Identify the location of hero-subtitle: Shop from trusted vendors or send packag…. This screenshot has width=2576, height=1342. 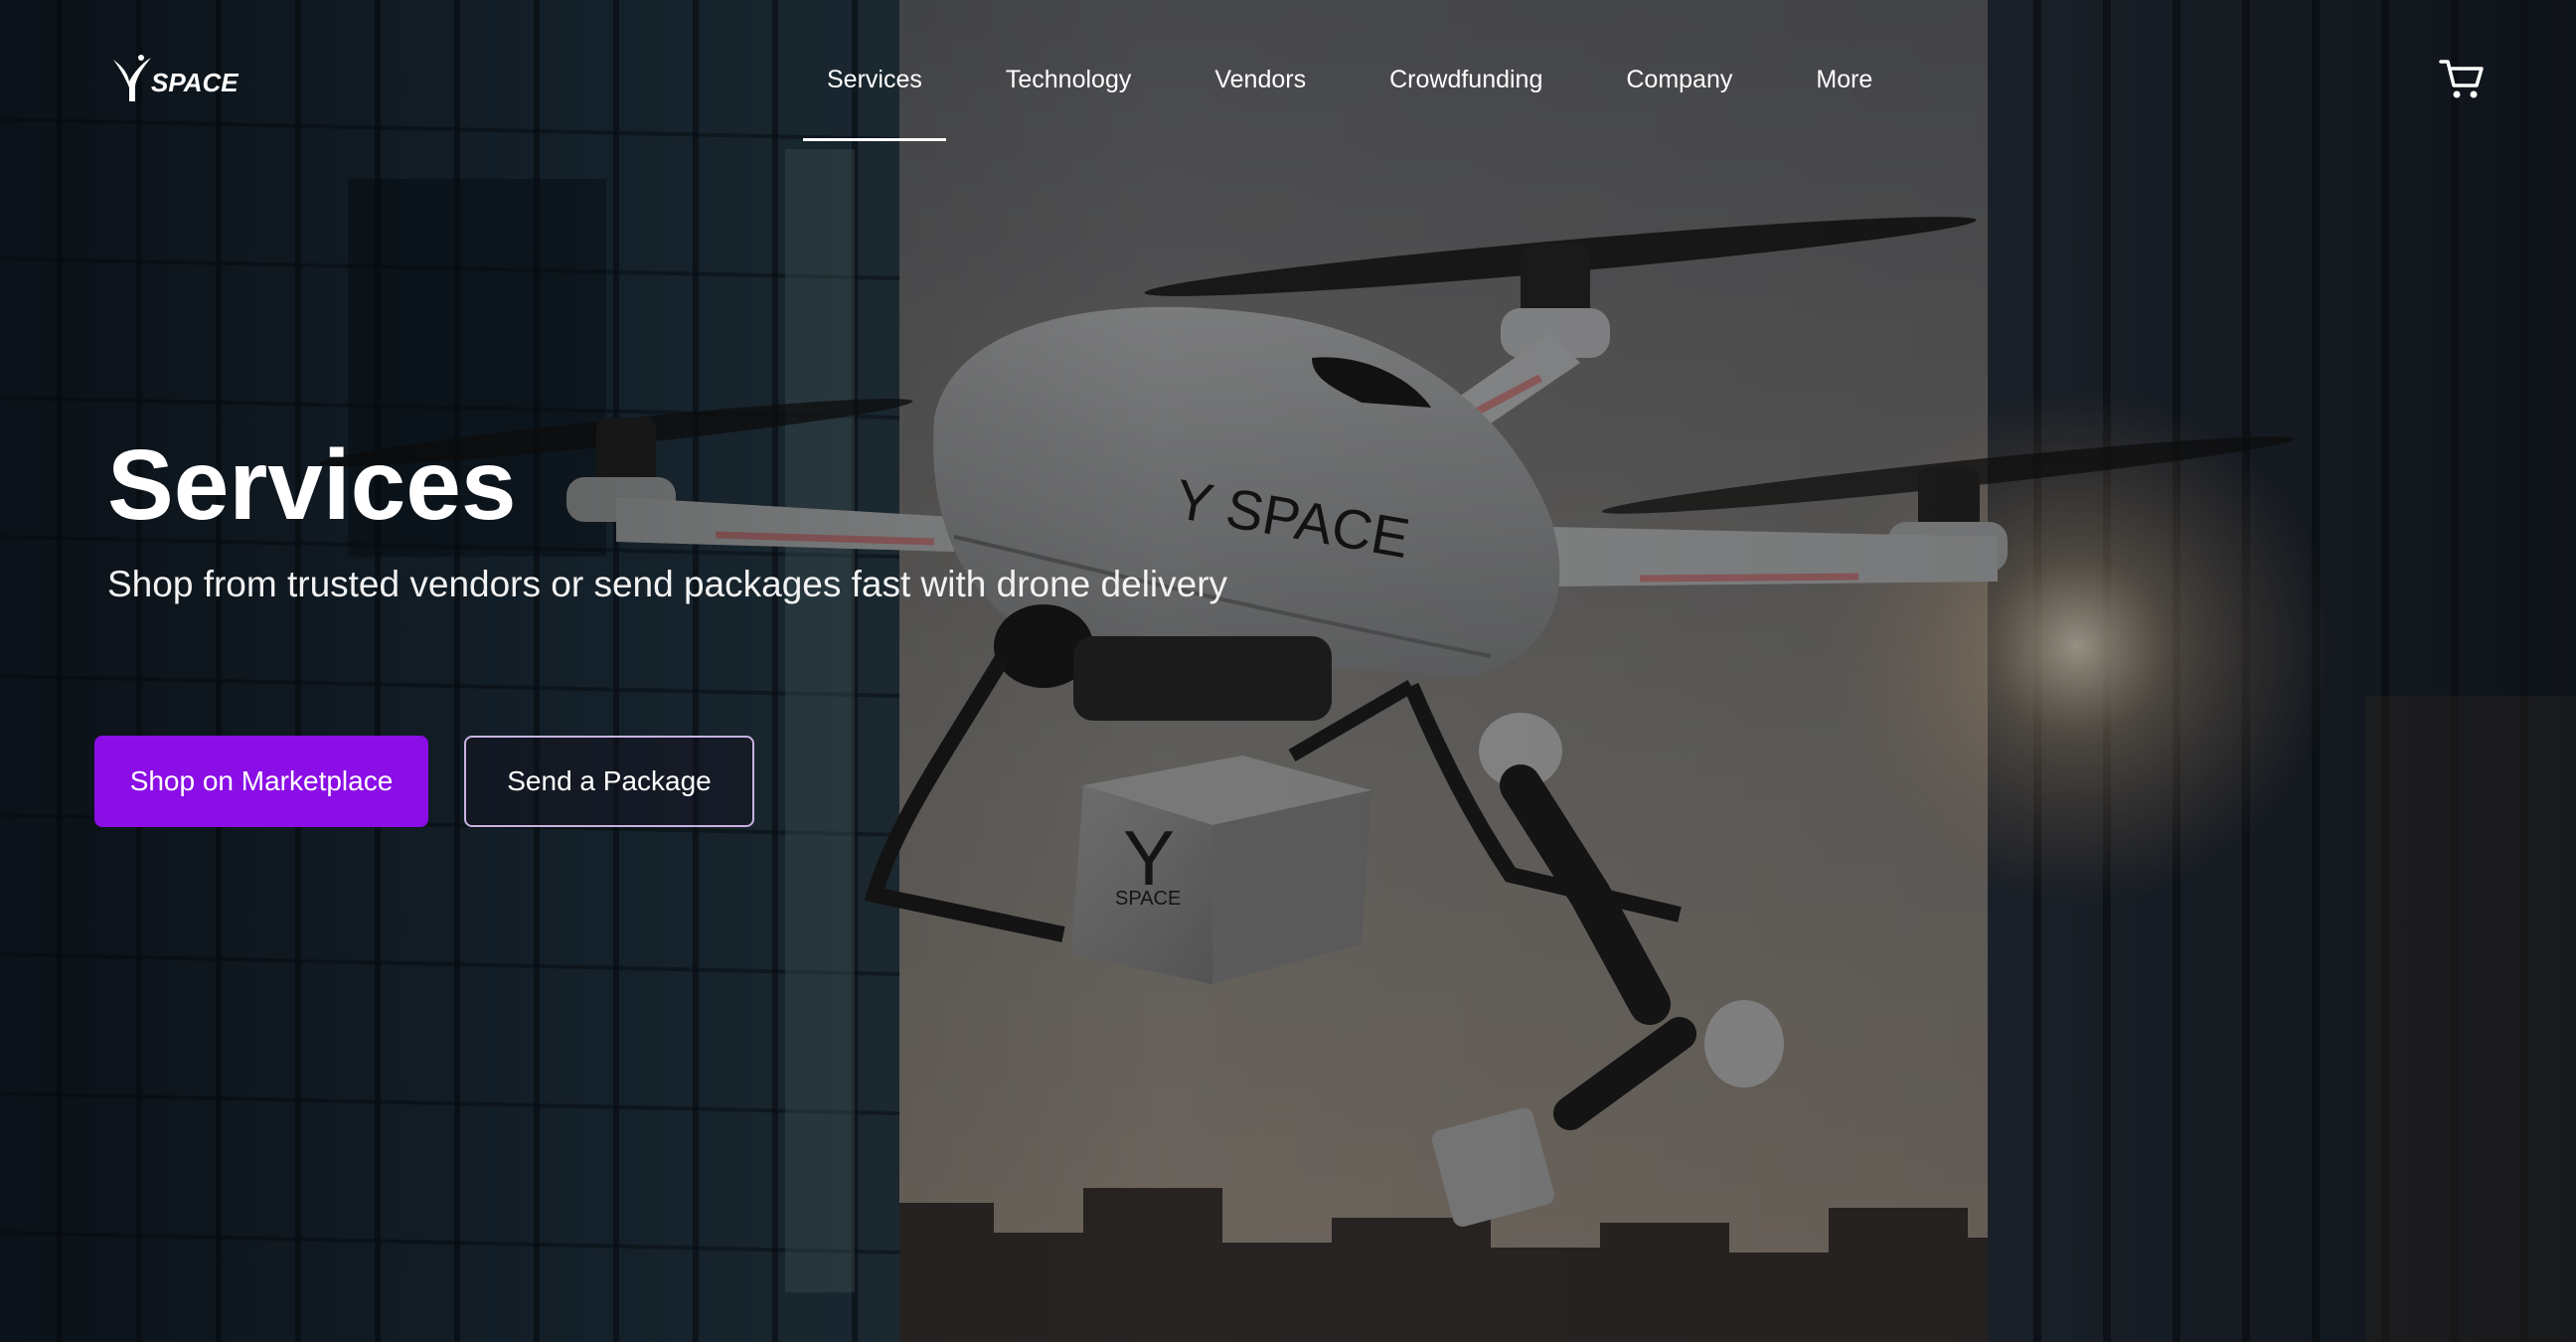
(667, 584).